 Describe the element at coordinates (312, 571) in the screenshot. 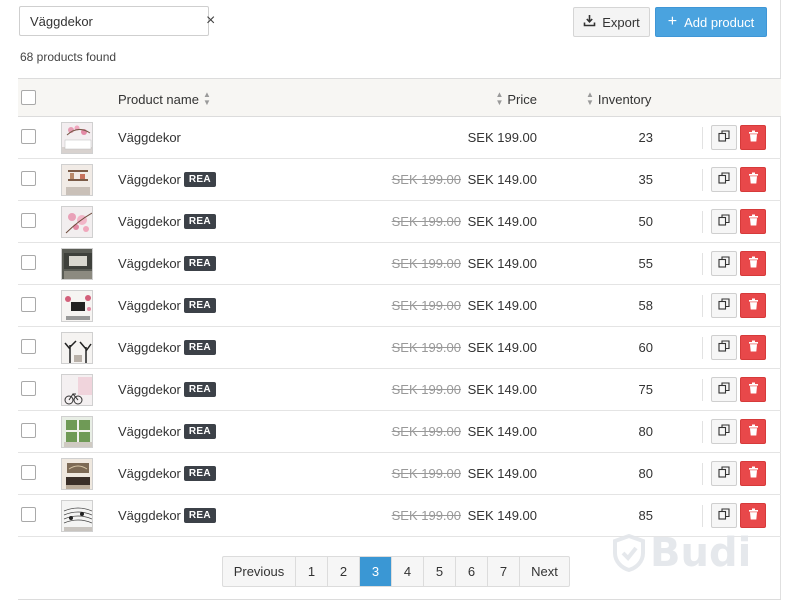

I see `page-1-button: 1` at that location.